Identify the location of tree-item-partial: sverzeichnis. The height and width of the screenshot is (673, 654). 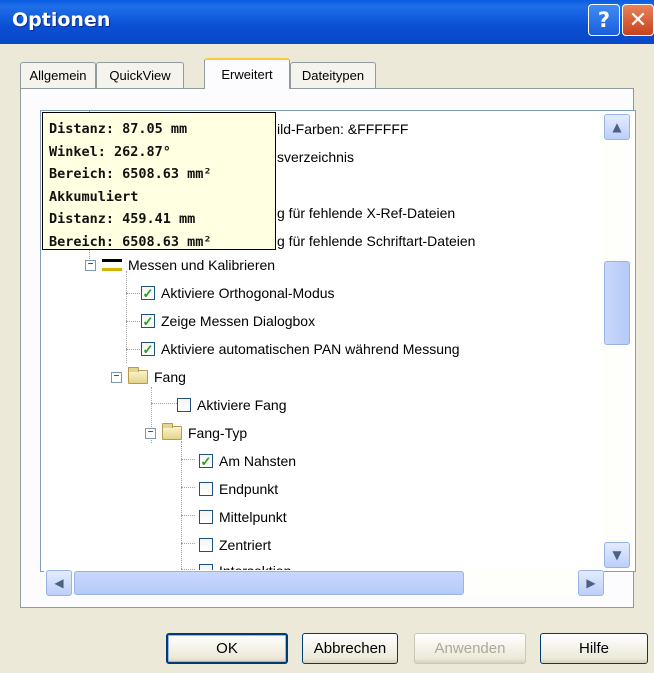
(315, 157).